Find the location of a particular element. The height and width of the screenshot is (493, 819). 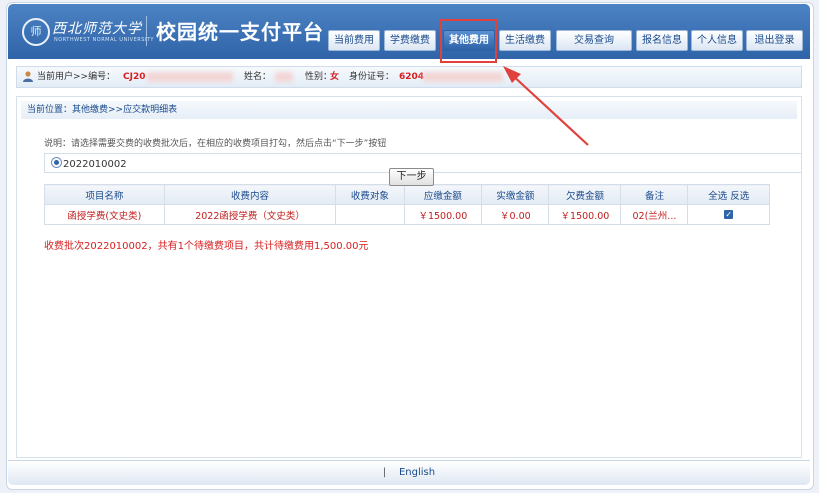

breadcrumb: 当前位置：其他缴费>>应交款明细表 is located at coordinates (409, 110).